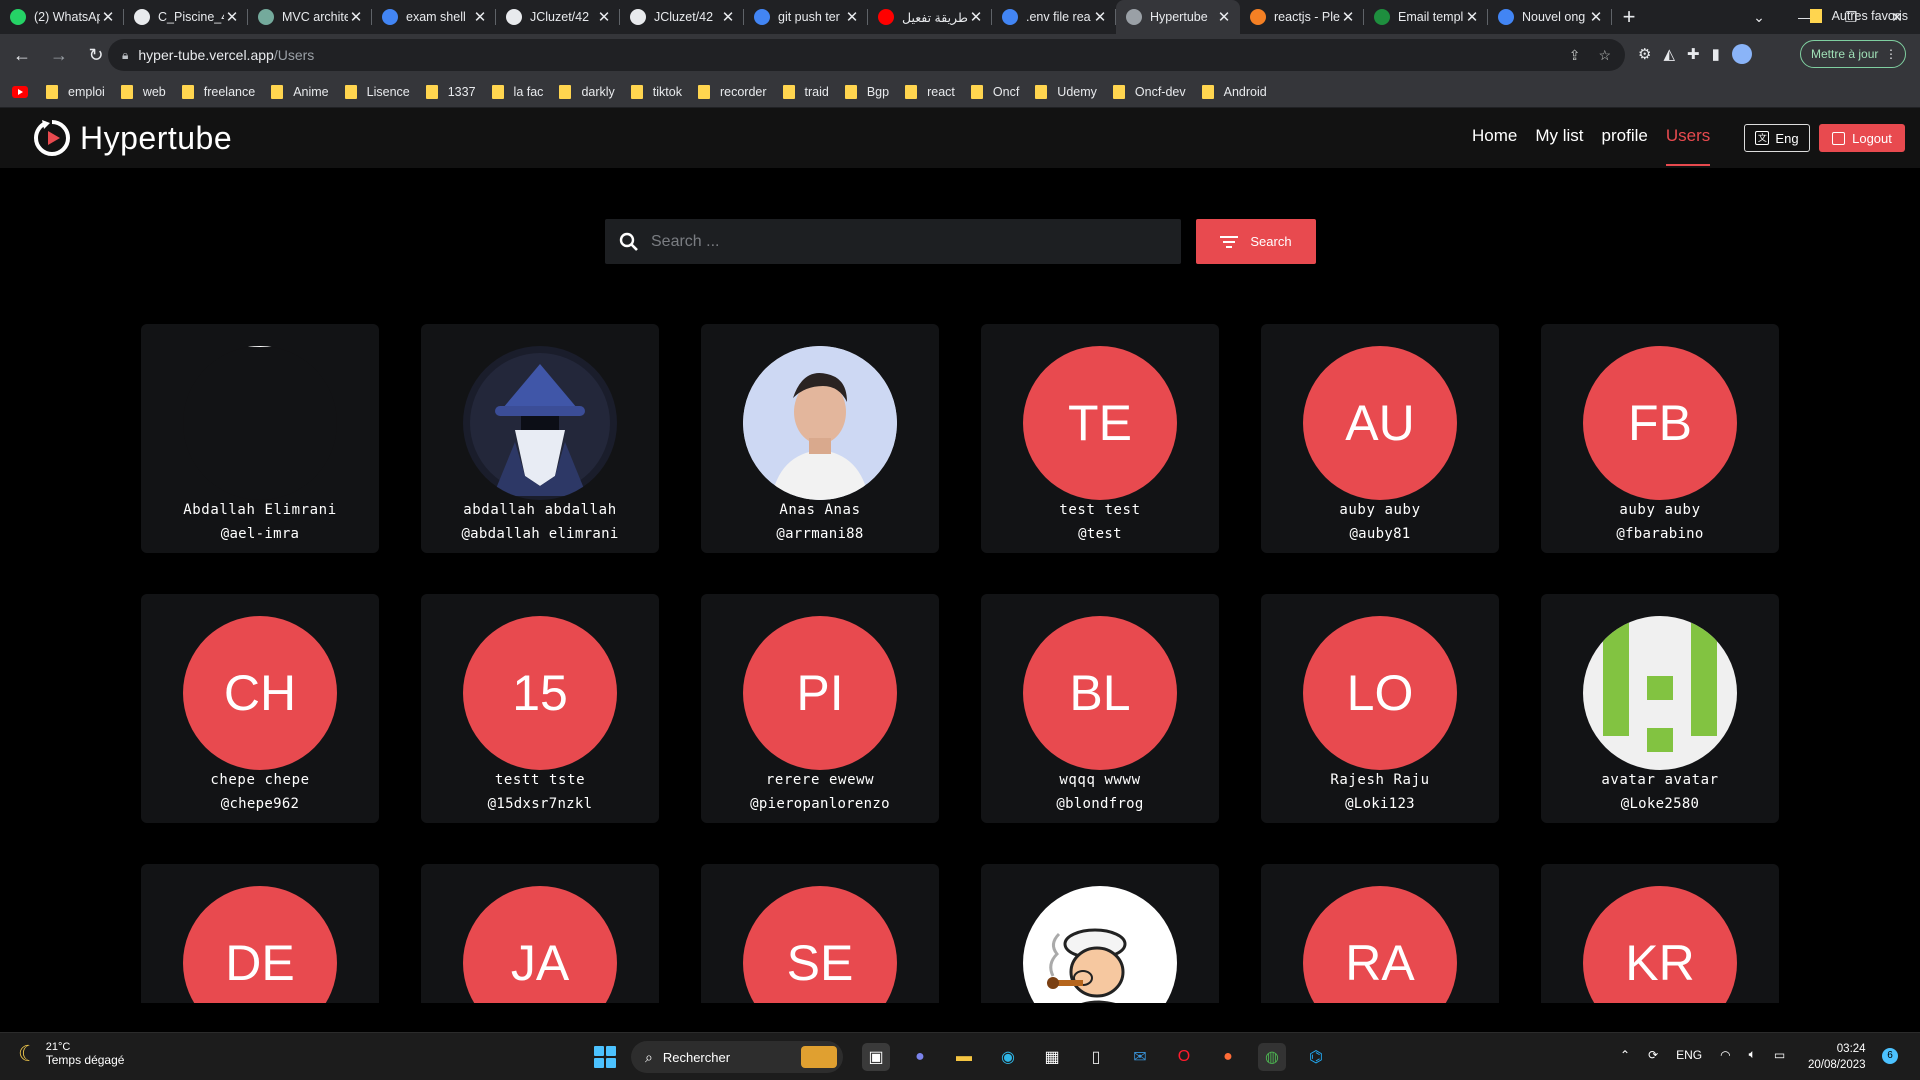 The width and height of the screenshot is (1920, 1080). Describe the element at coordinates (737, 1057) in the screenshot. I see `taskbar-search: ⌕ Rechercher` at that location.